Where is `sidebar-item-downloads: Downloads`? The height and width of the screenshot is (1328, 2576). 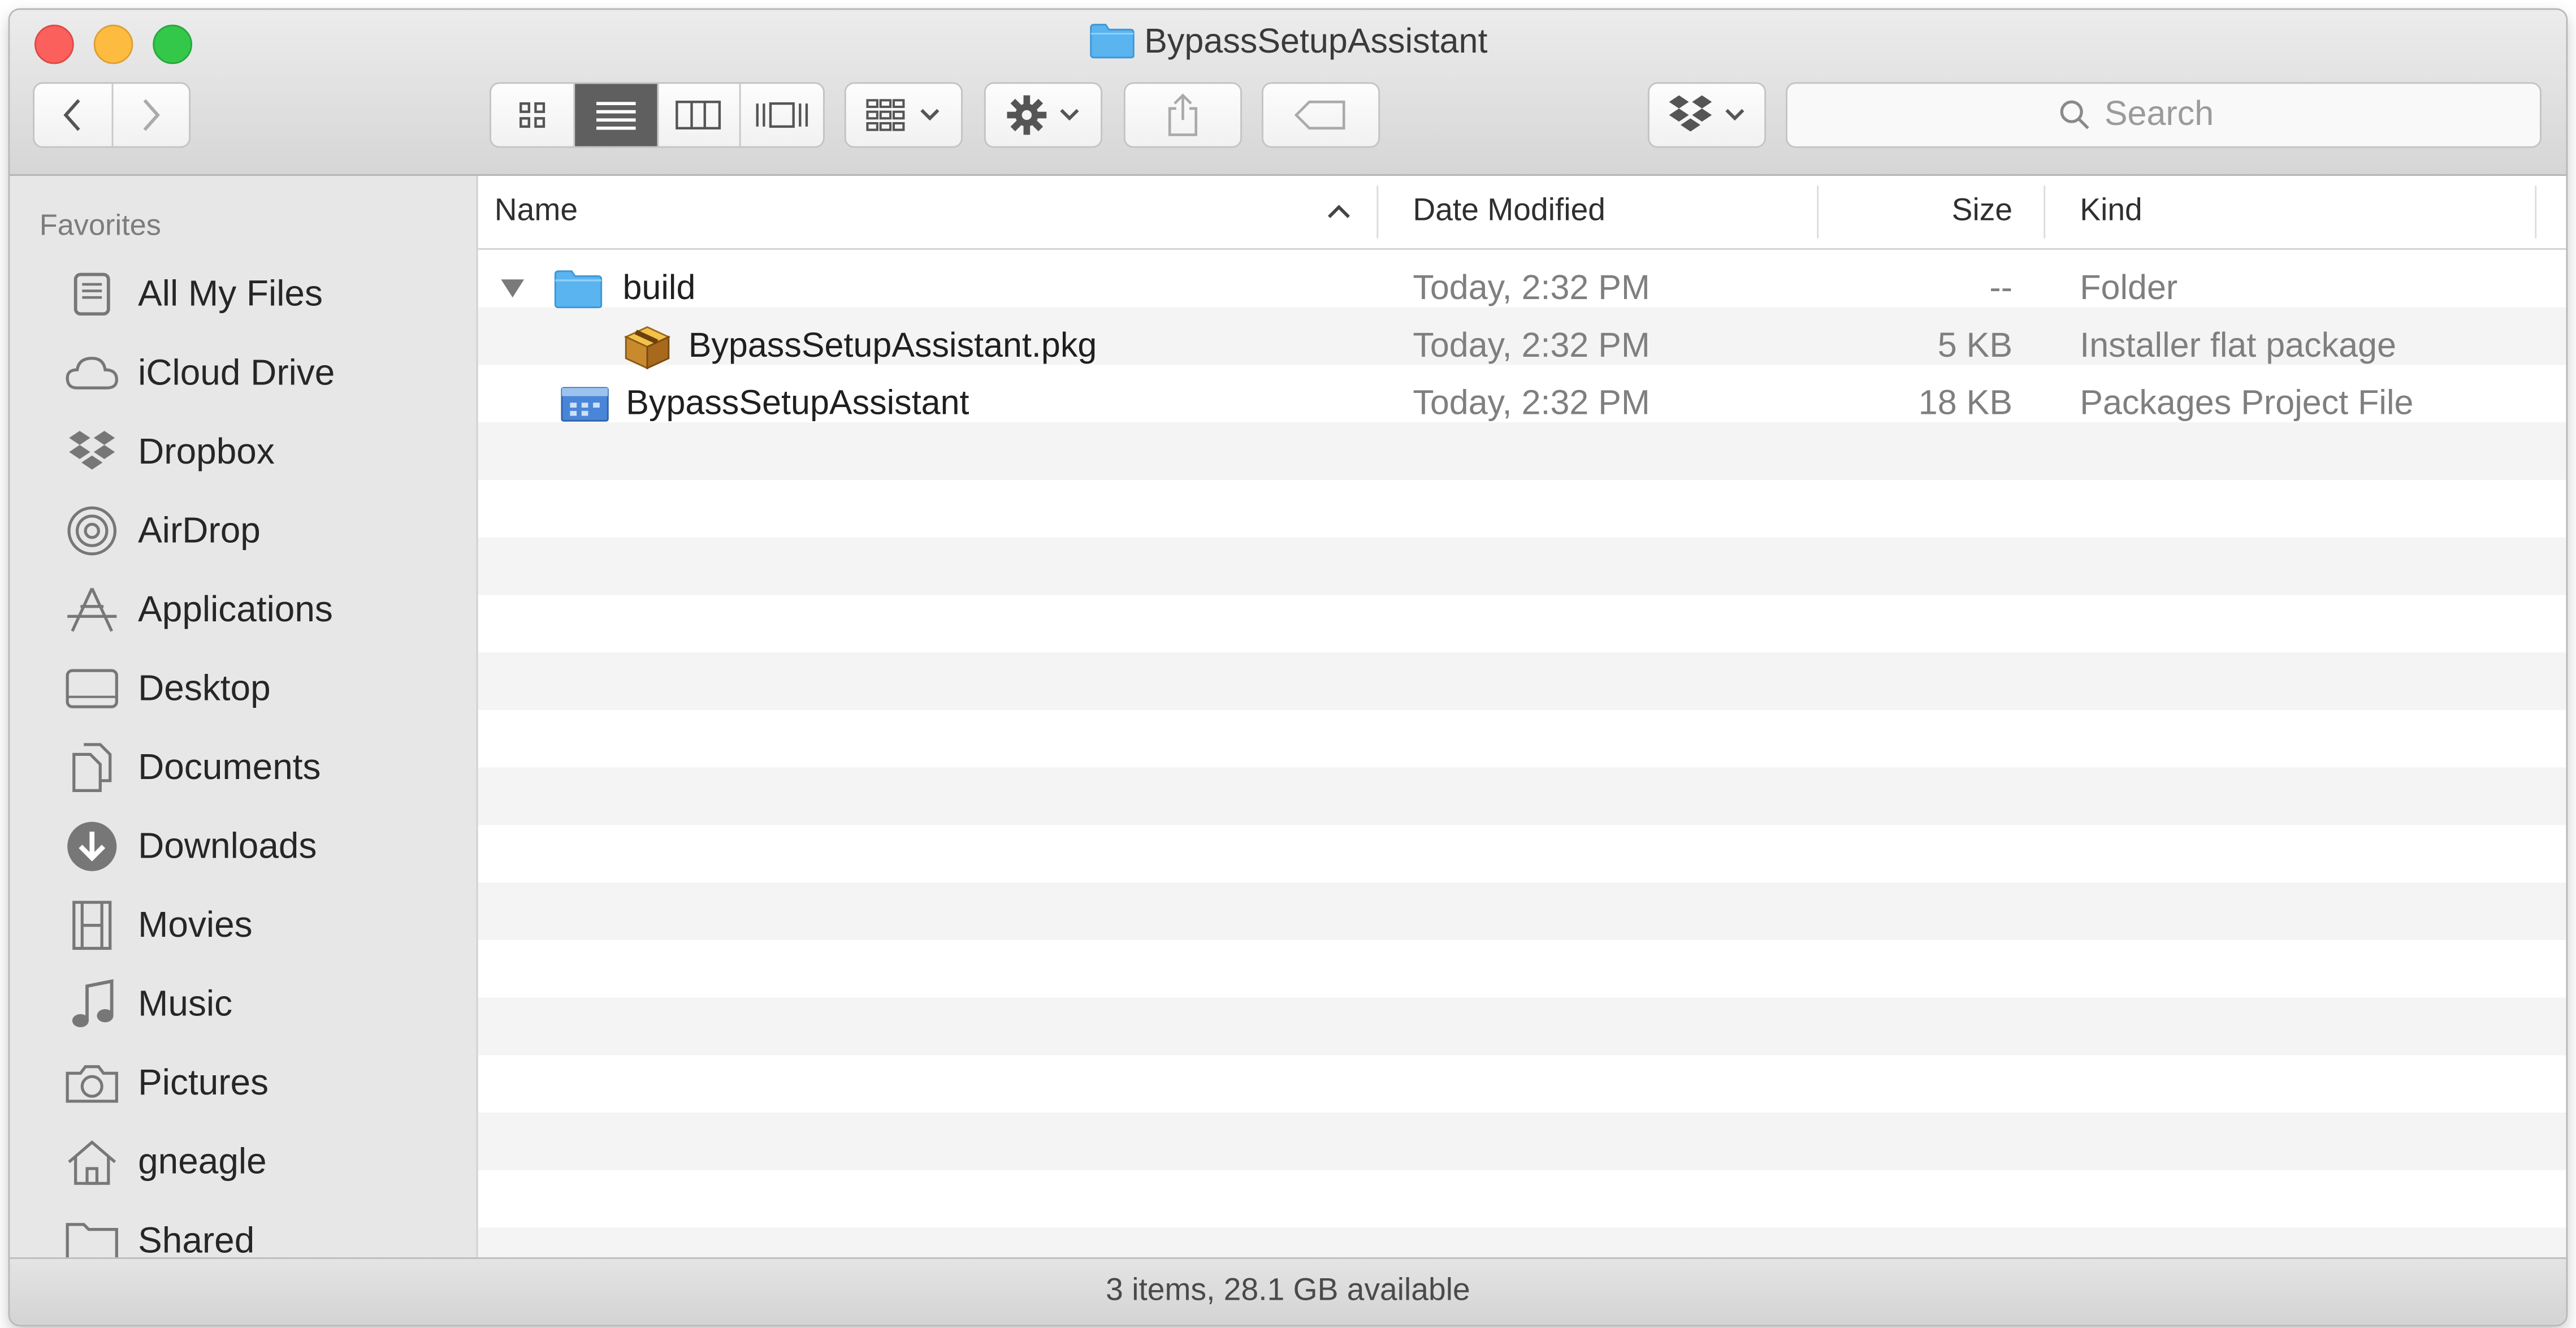 sidebar-item-downloads: Downloads is located at coordinates (243, 846).